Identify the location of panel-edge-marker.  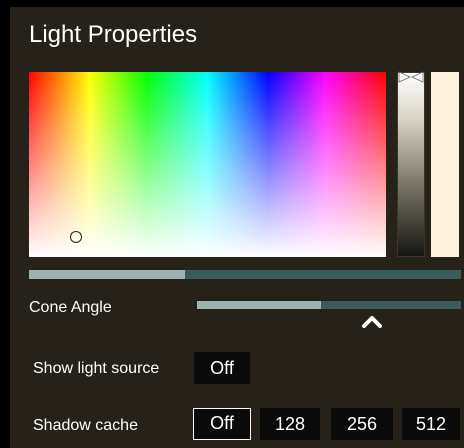
(4, 268).